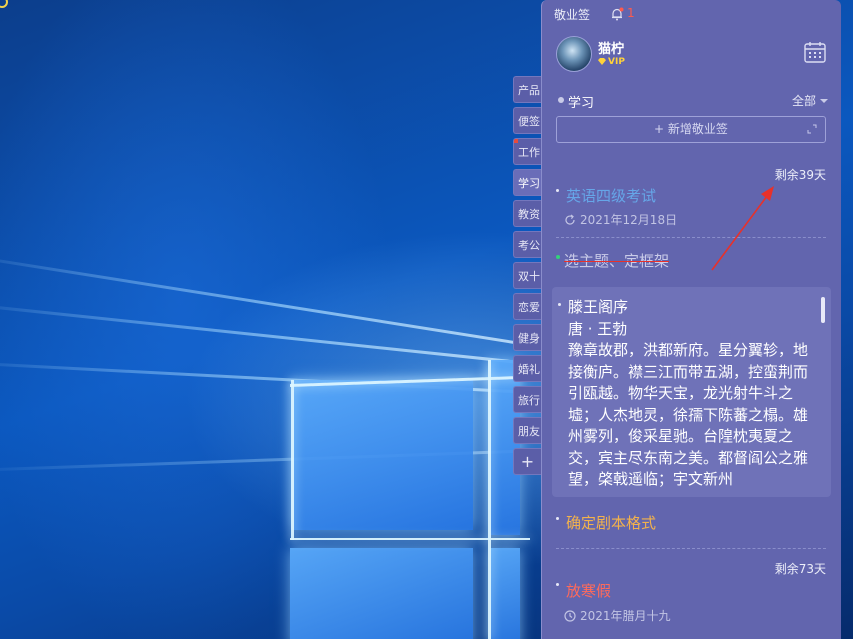  Describe the element at coordinates (527, 213) in the screenshot. I see `tab-teacher-cert: 教资` at that location.